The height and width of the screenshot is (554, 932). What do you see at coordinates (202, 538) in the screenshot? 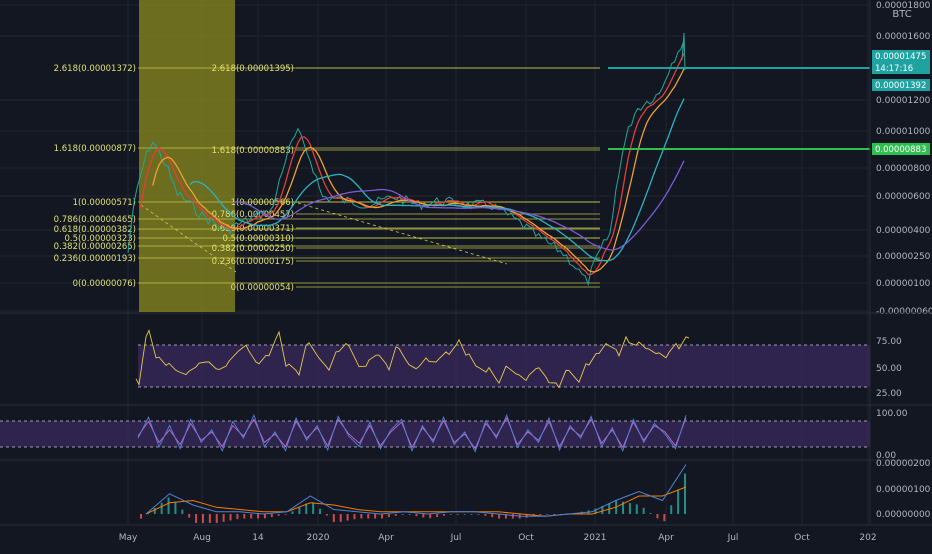
I see `x-tick-label: Aug` at bounding box center [202, 538].